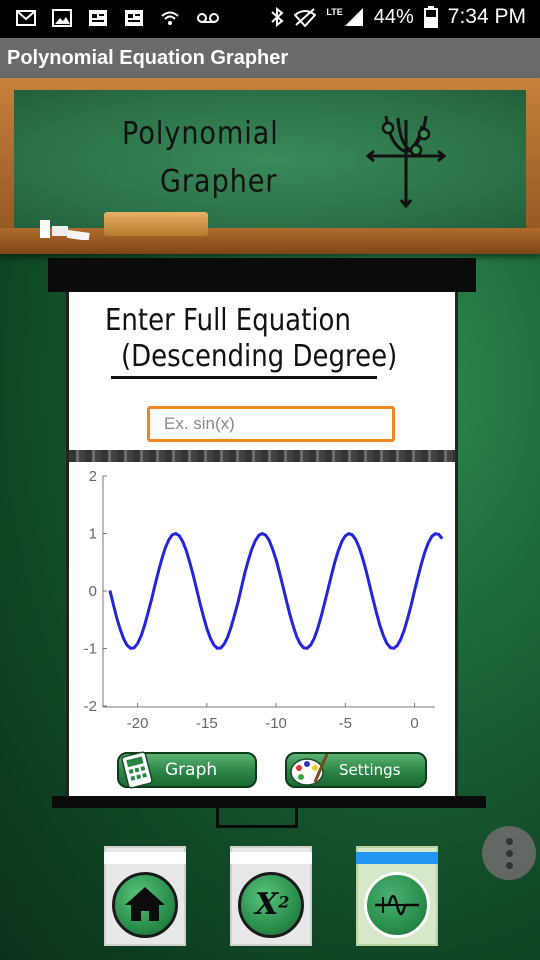 This screenshot has height=960, width=540. What do you see at coordinates (305, 17) in the screenshot?
I see `wifi-off-icon` at bounding box center [305, 17].